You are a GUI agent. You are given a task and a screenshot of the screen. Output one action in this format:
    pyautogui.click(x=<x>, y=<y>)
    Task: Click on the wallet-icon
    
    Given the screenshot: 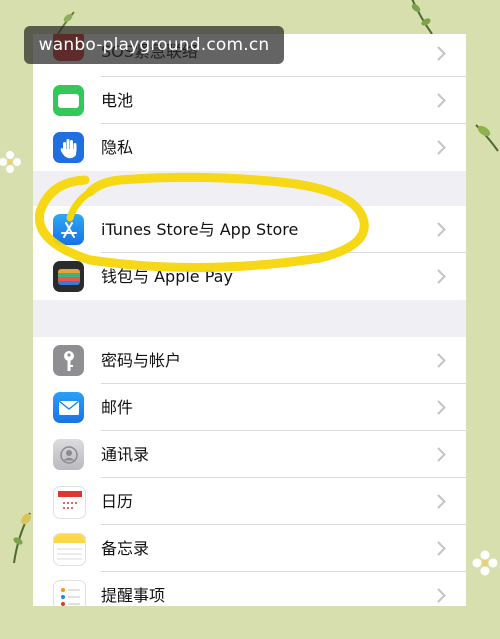 What is the action you would take?
    pyautogui.click(x=68, y=276)
    